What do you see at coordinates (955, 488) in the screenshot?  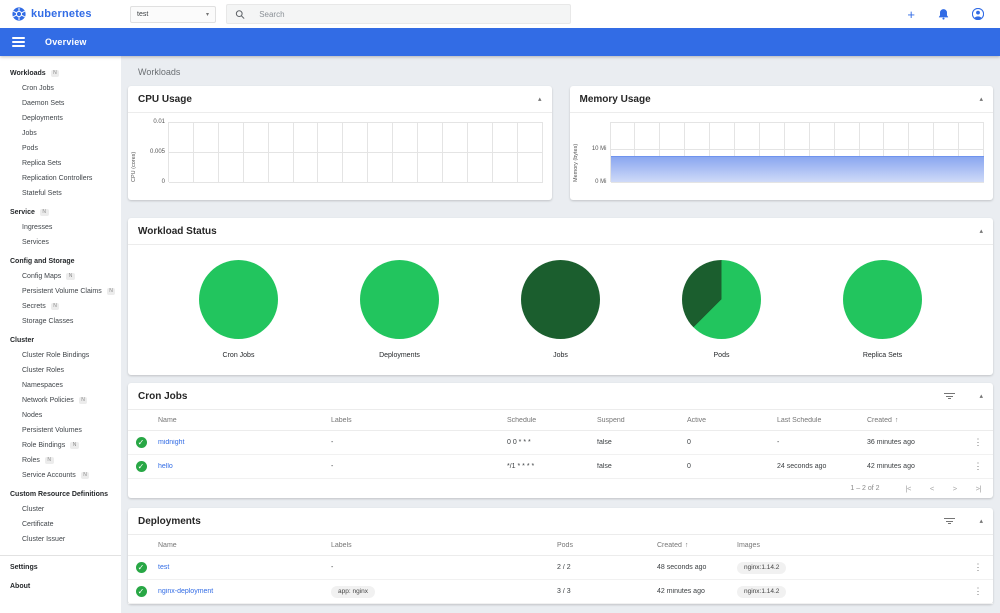 I see `next-page-button: >` at bounding box center [955, 488].